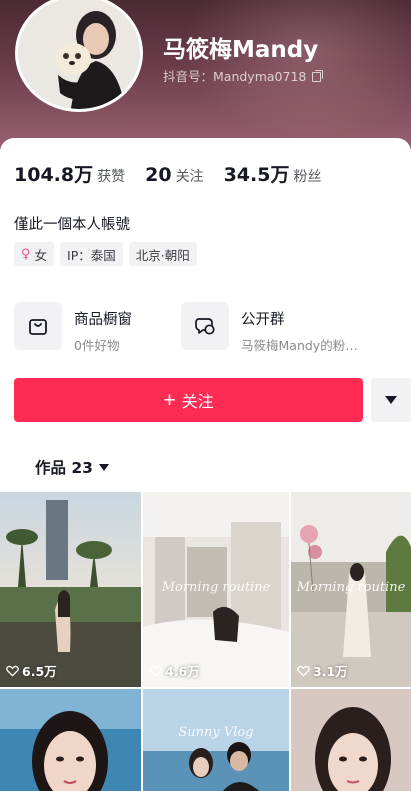 This screenshot has height=791, width=411. I want to click on gender-tag: ♀ 女, so click(34, 254).